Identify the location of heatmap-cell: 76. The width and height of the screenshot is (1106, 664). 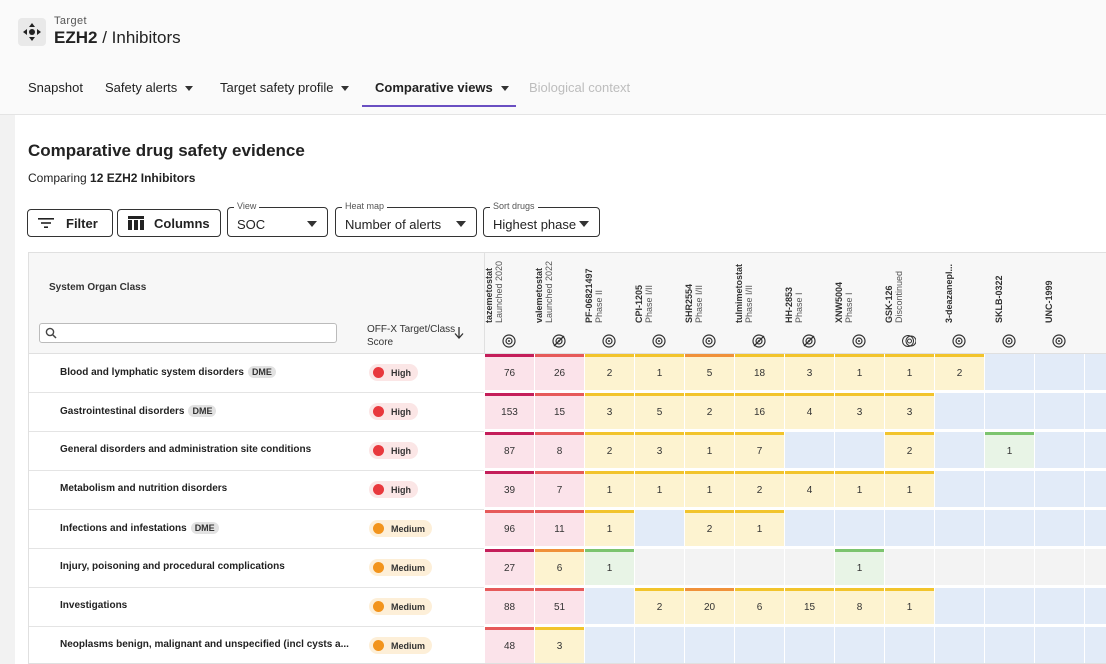
(509, 372).